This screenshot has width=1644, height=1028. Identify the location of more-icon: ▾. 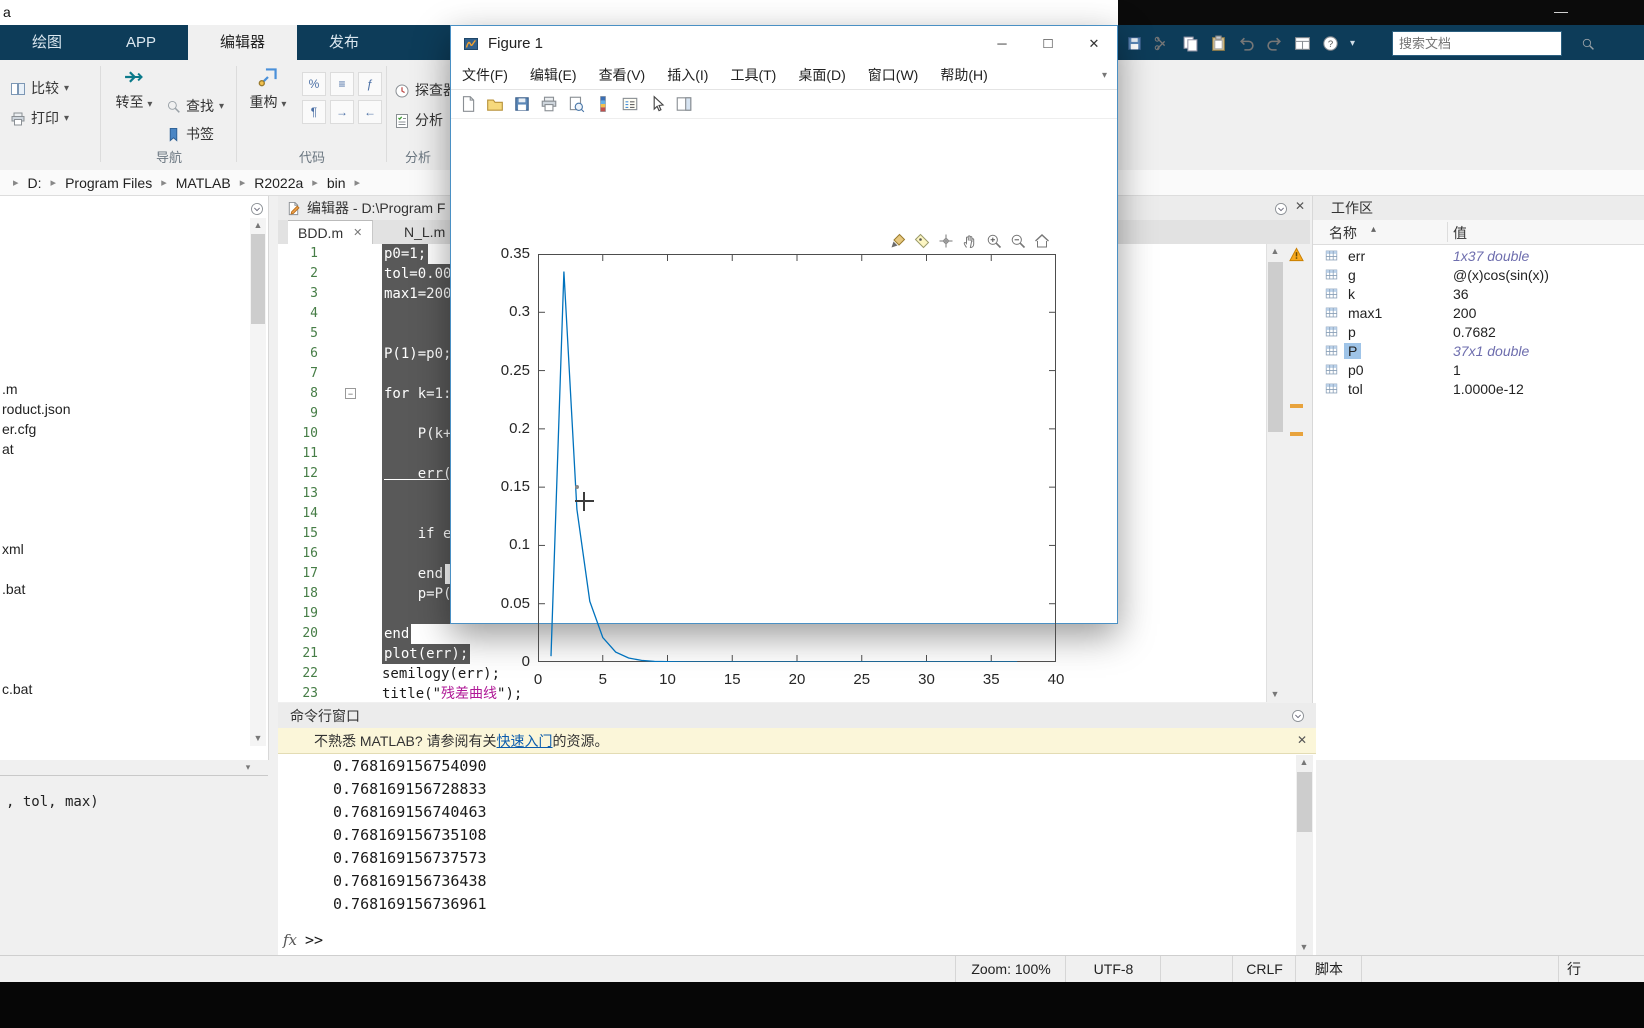
(1352, 43).